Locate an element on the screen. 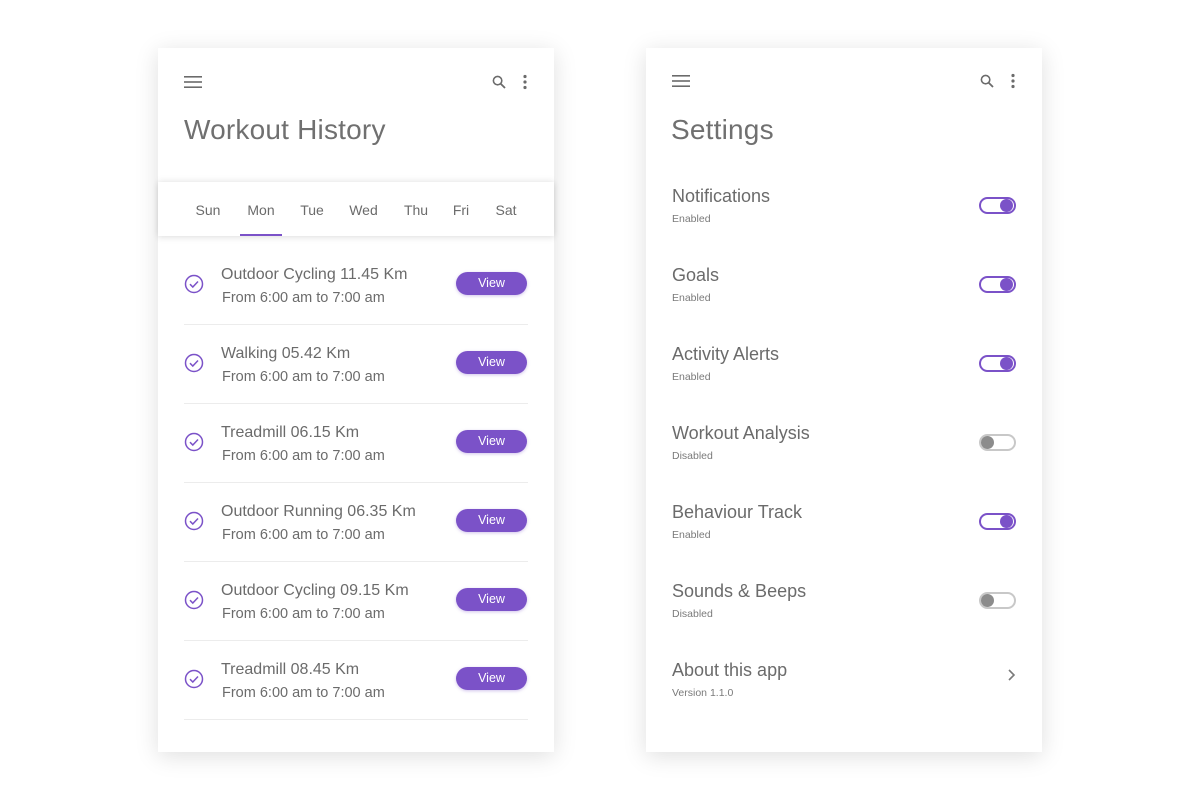  tab-thu: Thu is located at coordinates (416, 209).